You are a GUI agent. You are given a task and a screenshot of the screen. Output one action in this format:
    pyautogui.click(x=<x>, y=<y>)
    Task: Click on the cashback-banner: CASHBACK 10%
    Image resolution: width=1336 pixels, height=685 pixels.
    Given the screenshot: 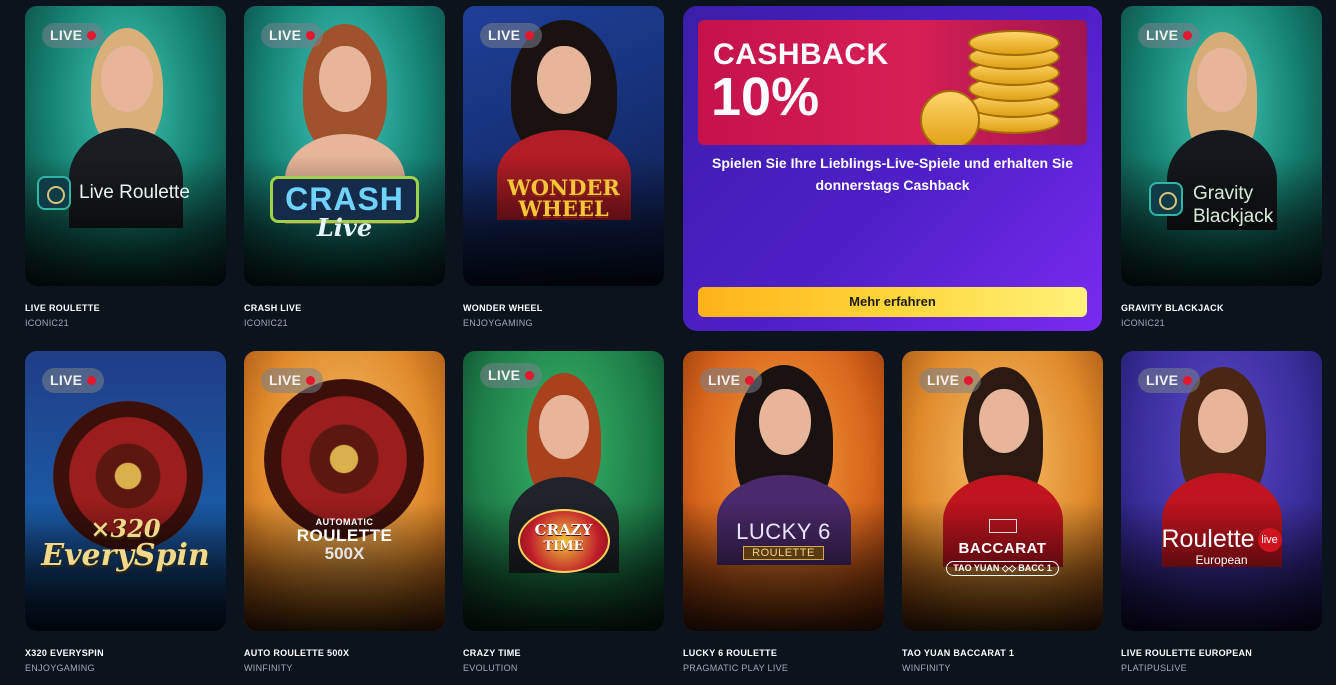 What is the action you would take?
    pyautogui.click(x=892, y=82)
    